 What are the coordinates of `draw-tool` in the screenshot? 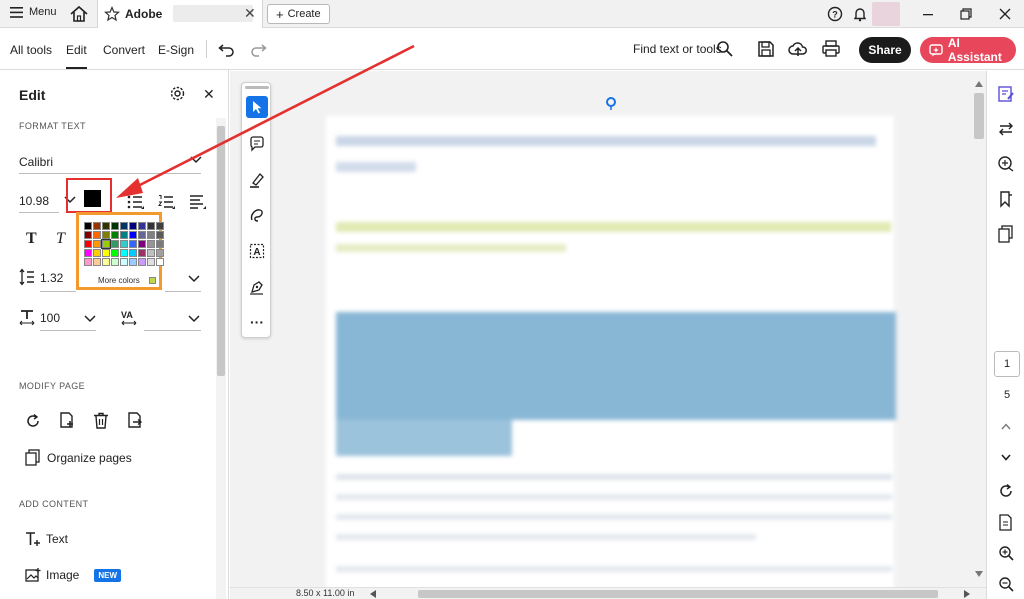 It's located at (257, 215).